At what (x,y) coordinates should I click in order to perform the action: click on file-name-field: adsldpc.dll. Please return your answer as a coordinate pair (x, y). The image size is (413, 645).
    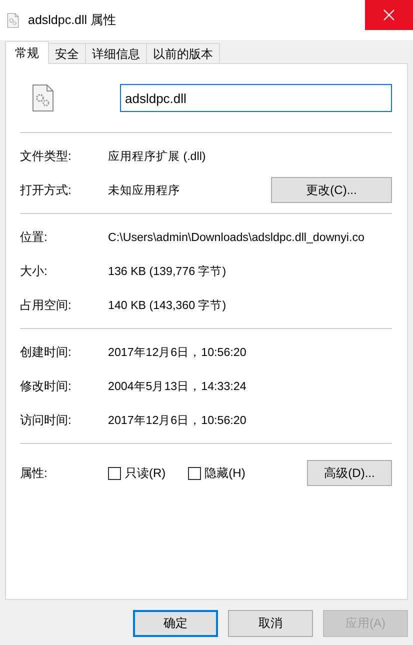
    Looking at the image, I should click on (256, 98).